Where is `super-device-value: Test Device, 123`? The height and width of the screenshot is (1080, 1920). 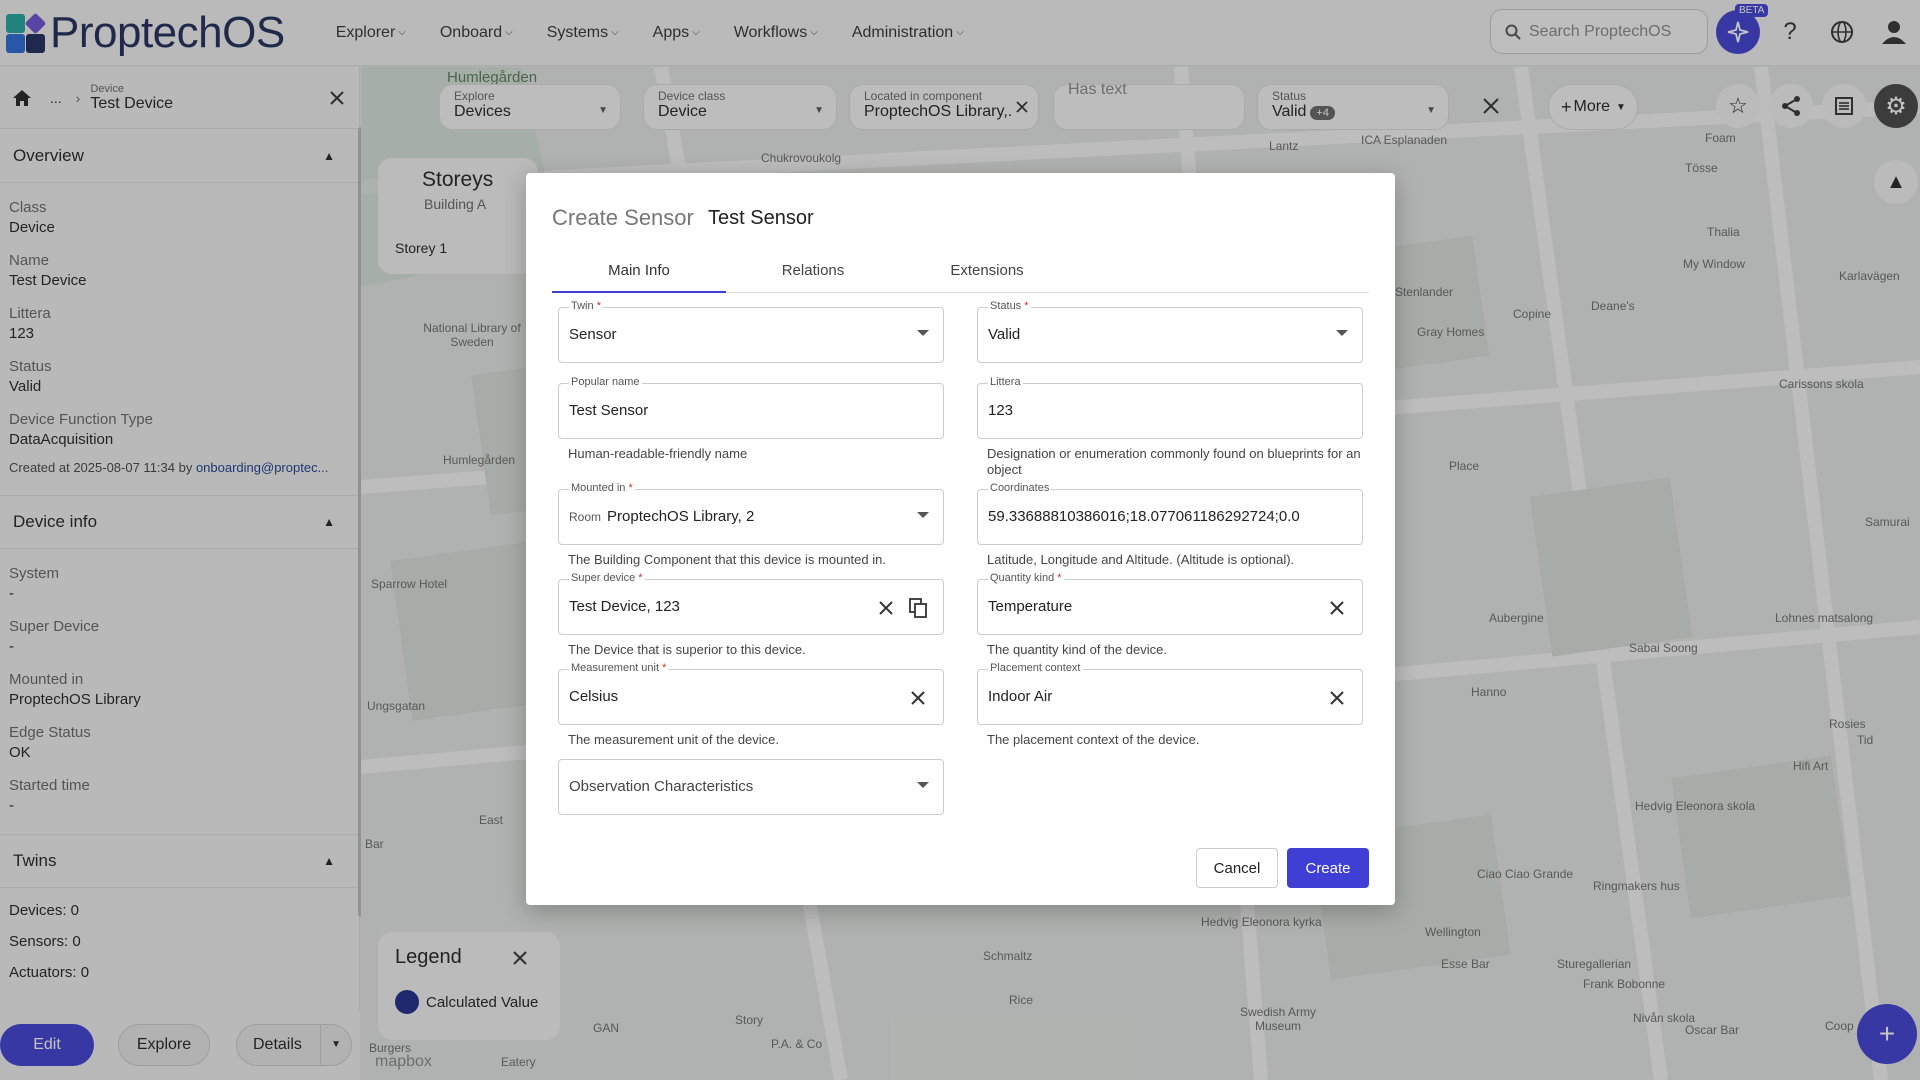 super-device-value: Test Device, 123 is located at coordinates (624, 606).